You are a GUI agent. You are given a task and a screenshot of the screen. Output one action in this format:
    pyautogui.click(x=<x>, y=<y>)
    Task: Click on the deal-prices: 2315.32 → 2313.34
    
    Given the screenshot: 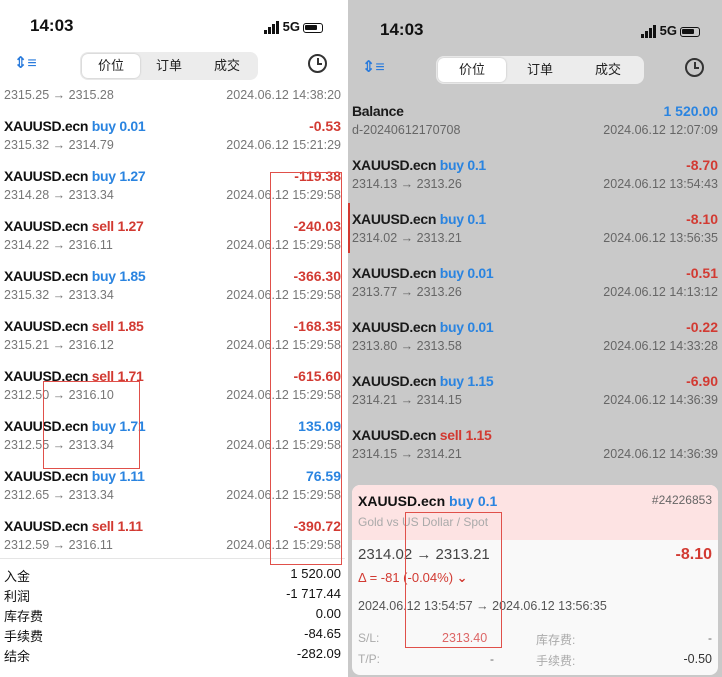 What is the action you would take?
    pyautogui.click(x=59, y=295)
    